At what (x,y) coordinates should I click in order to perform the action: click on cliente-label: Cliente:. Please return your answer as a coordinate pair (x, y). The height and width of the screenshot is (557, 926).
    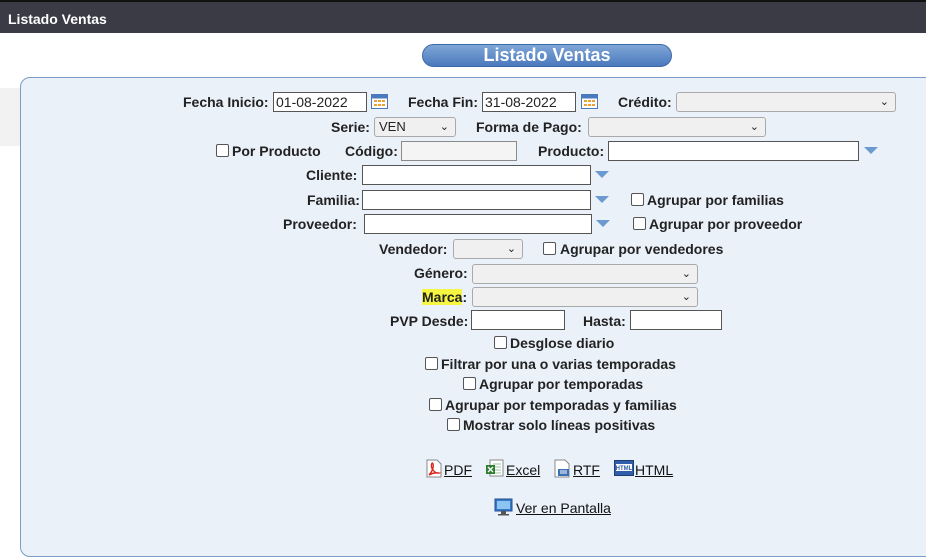
    Looking at the image, I should click on (332, 175).